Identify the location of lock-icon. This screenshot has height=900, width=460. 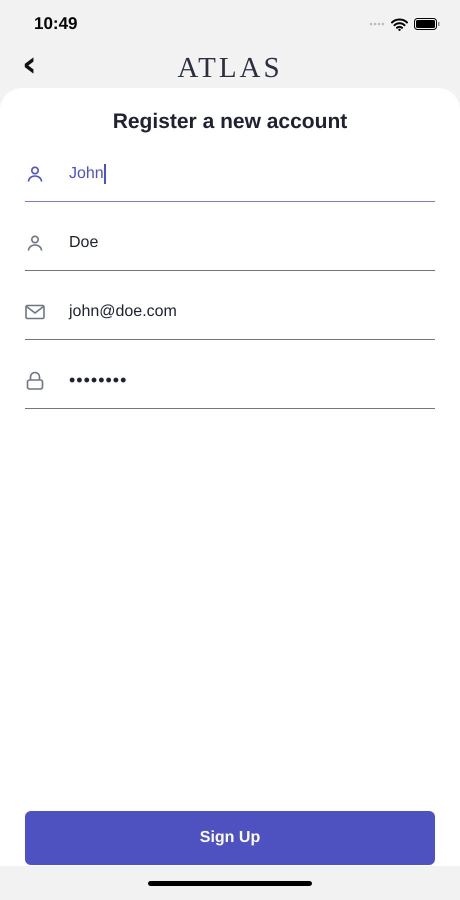
(35, 380).